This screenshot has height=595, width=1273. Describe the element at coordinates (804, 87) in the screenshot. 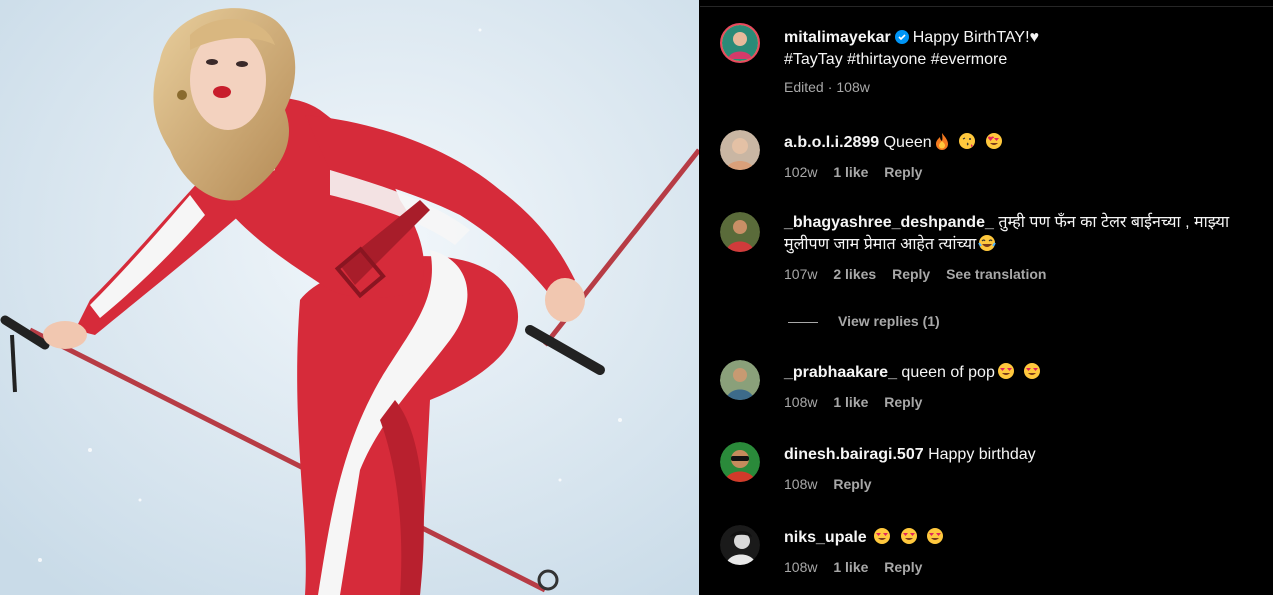

I see `edited-label: Edited` at that location.